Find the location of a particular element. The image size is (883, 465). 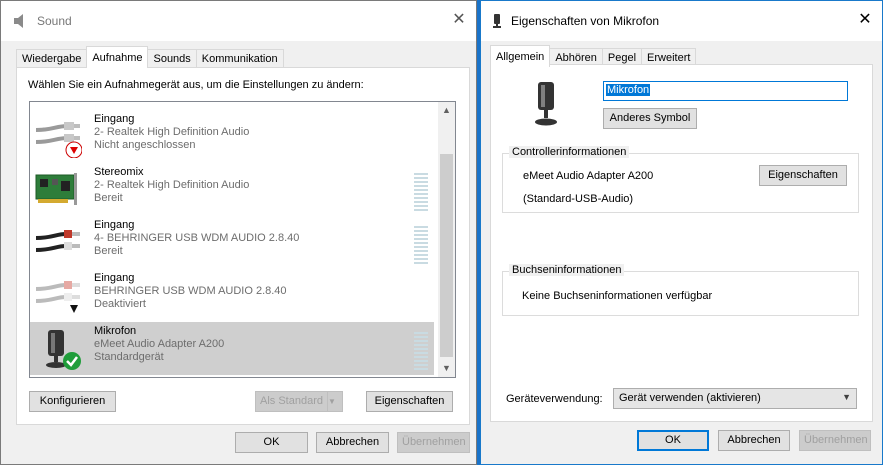

device-usage-select: Gerät verwenden (aktivieren) ▼ is located at coordinates (735, 398).